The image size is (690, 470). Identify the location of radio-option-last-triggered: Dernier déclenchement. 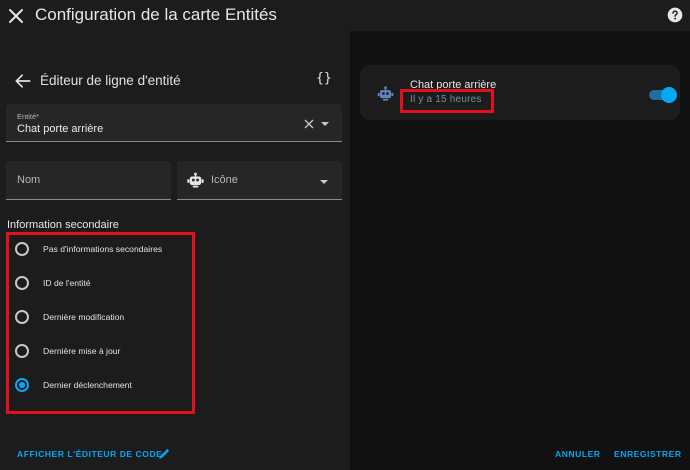
(100, 385).